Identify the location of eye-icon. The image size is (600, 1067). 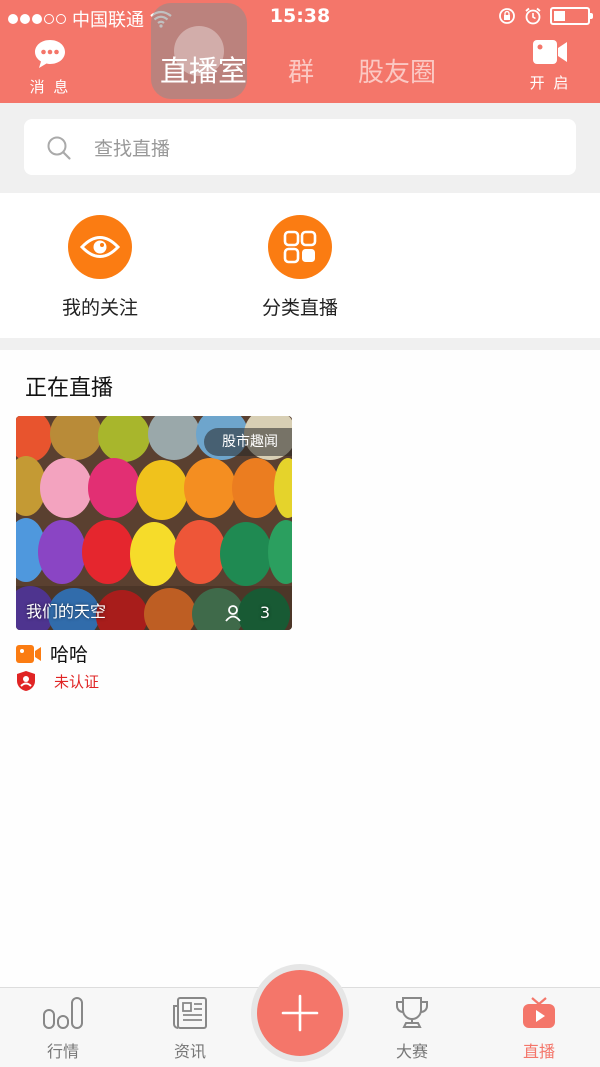
(100, 247).